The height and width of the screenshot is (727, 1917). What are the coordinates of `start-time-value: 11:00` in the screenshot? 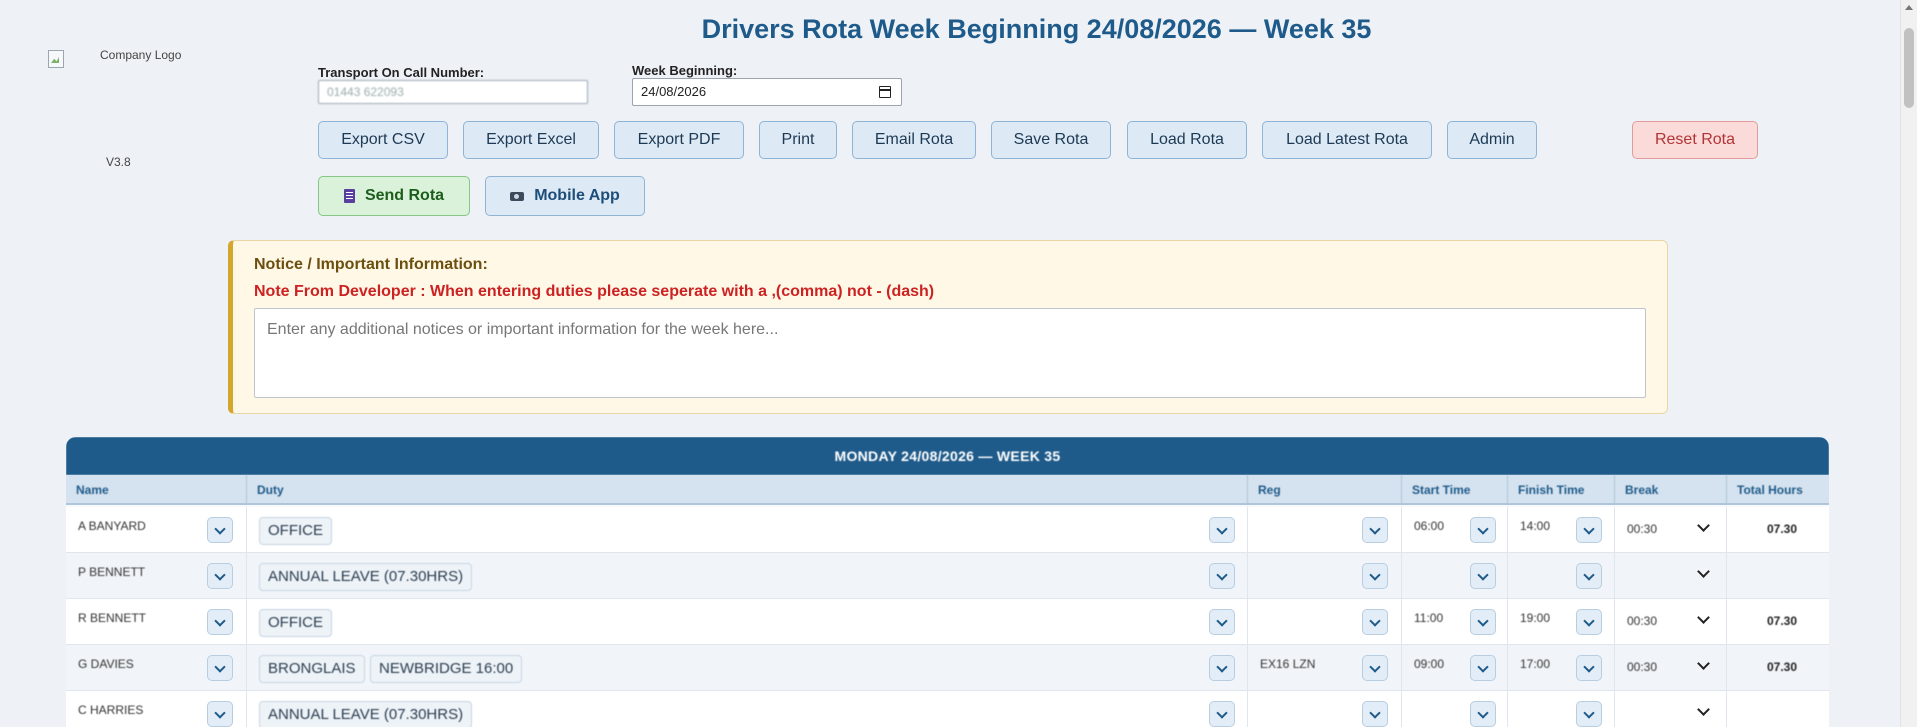 It's located at (1429, 618).